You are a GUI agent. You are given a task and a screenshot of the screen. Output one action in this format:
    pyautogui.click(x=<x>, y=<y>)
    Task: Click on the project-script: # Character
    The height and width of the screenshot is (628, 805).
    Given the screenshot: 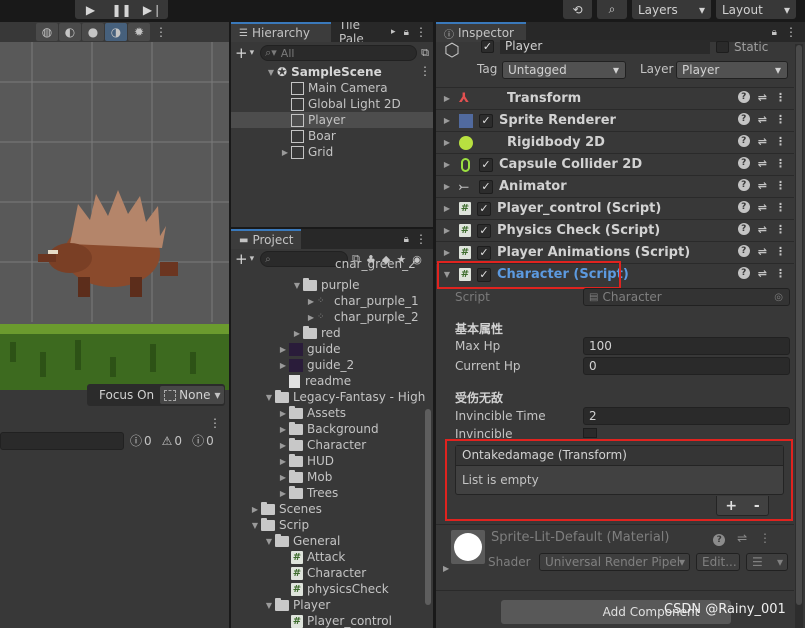 What is the action you would take?
    pyautogui.click(x=328, y=573)
    